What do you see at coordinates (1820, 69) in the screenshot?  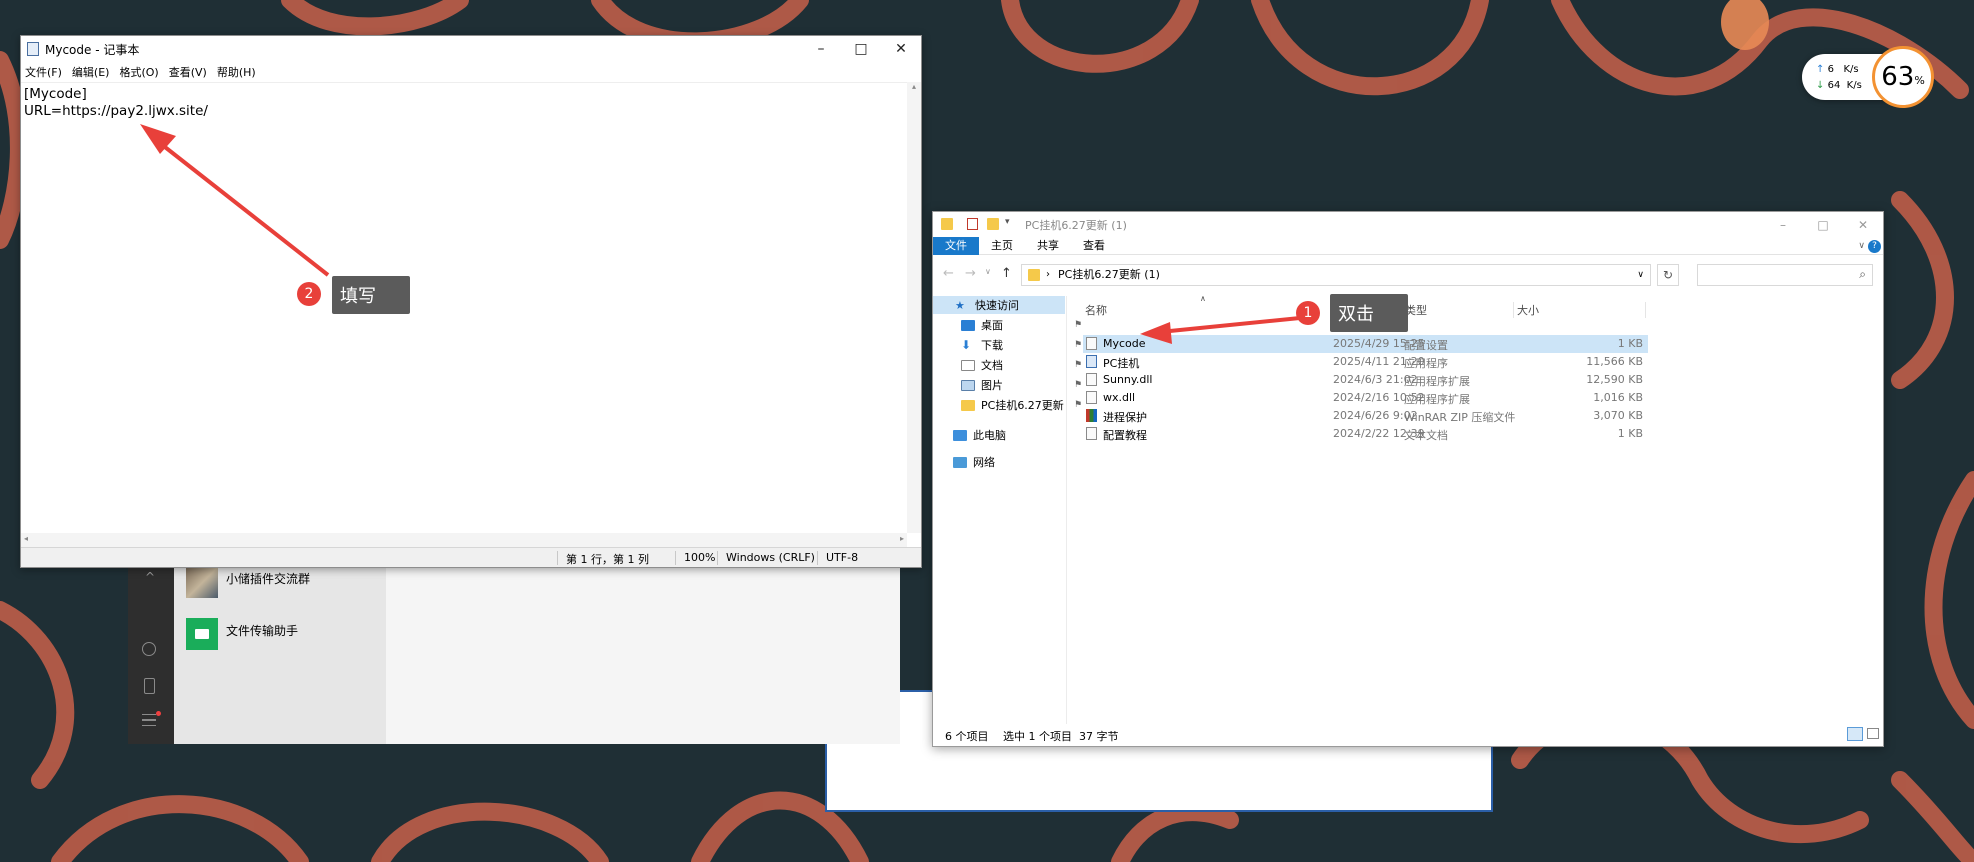 I see `upload-arrow-icon: ↑` at bounding box center [1820, 69].